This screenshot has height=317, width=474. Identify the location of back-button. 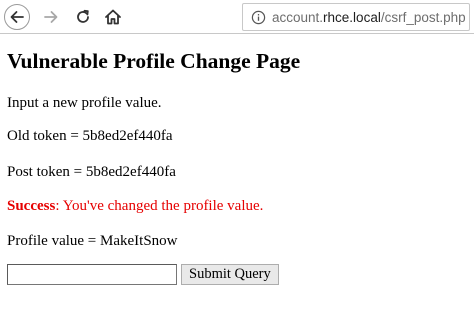
(17, 17).